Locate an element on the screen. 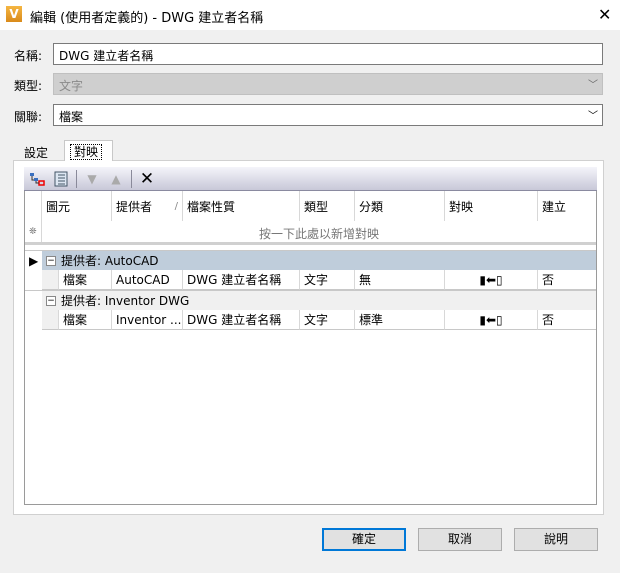  move-up-icon: ▲ is located at coordinates (116, 178).